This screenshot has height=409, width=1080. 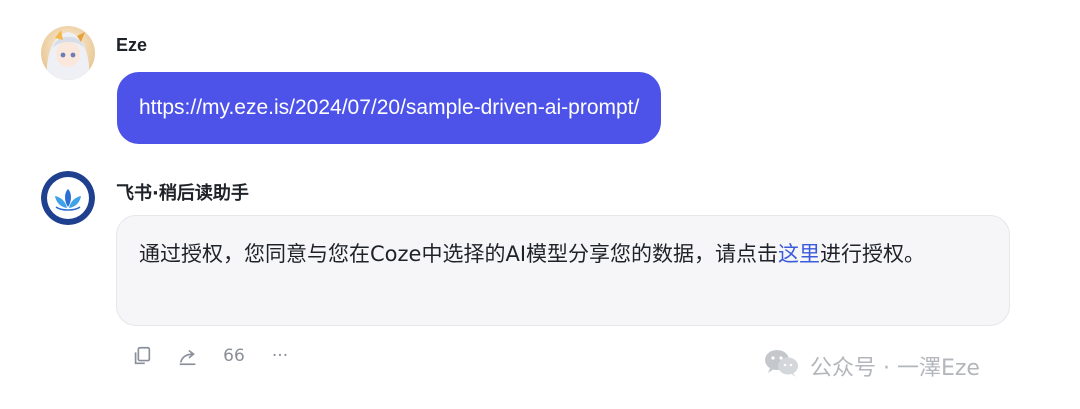 I want to click on watermark: 公众号 · 一澤Eze, so click(x=871, y=366).